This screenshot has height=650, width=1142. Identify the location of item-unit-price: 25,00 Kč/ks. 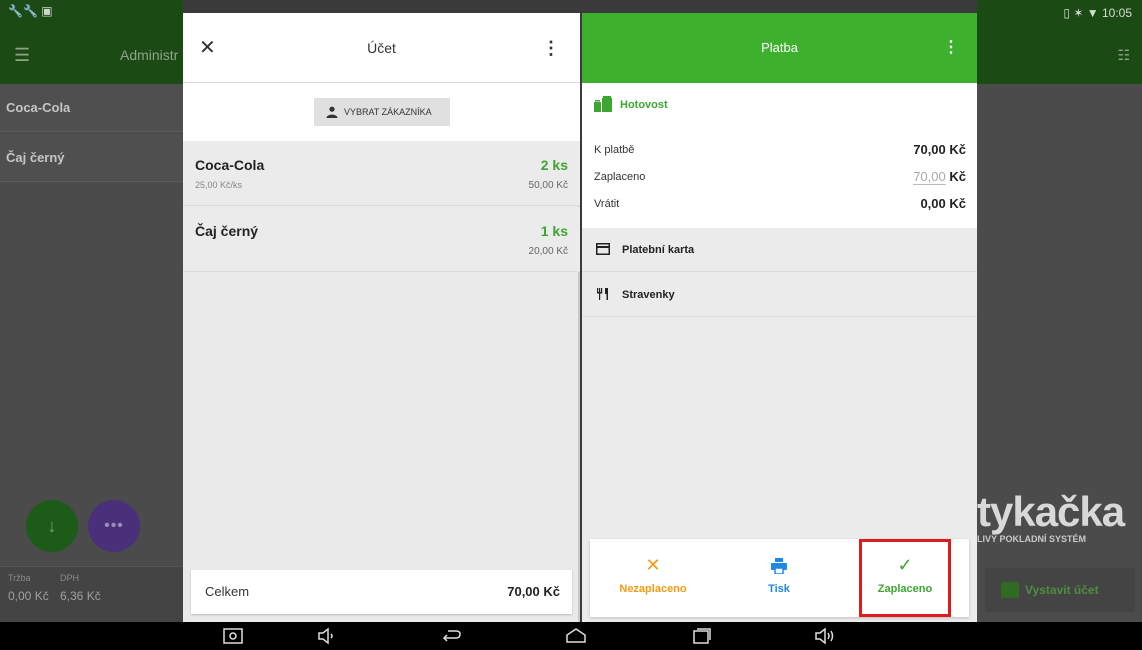
(219, 185).